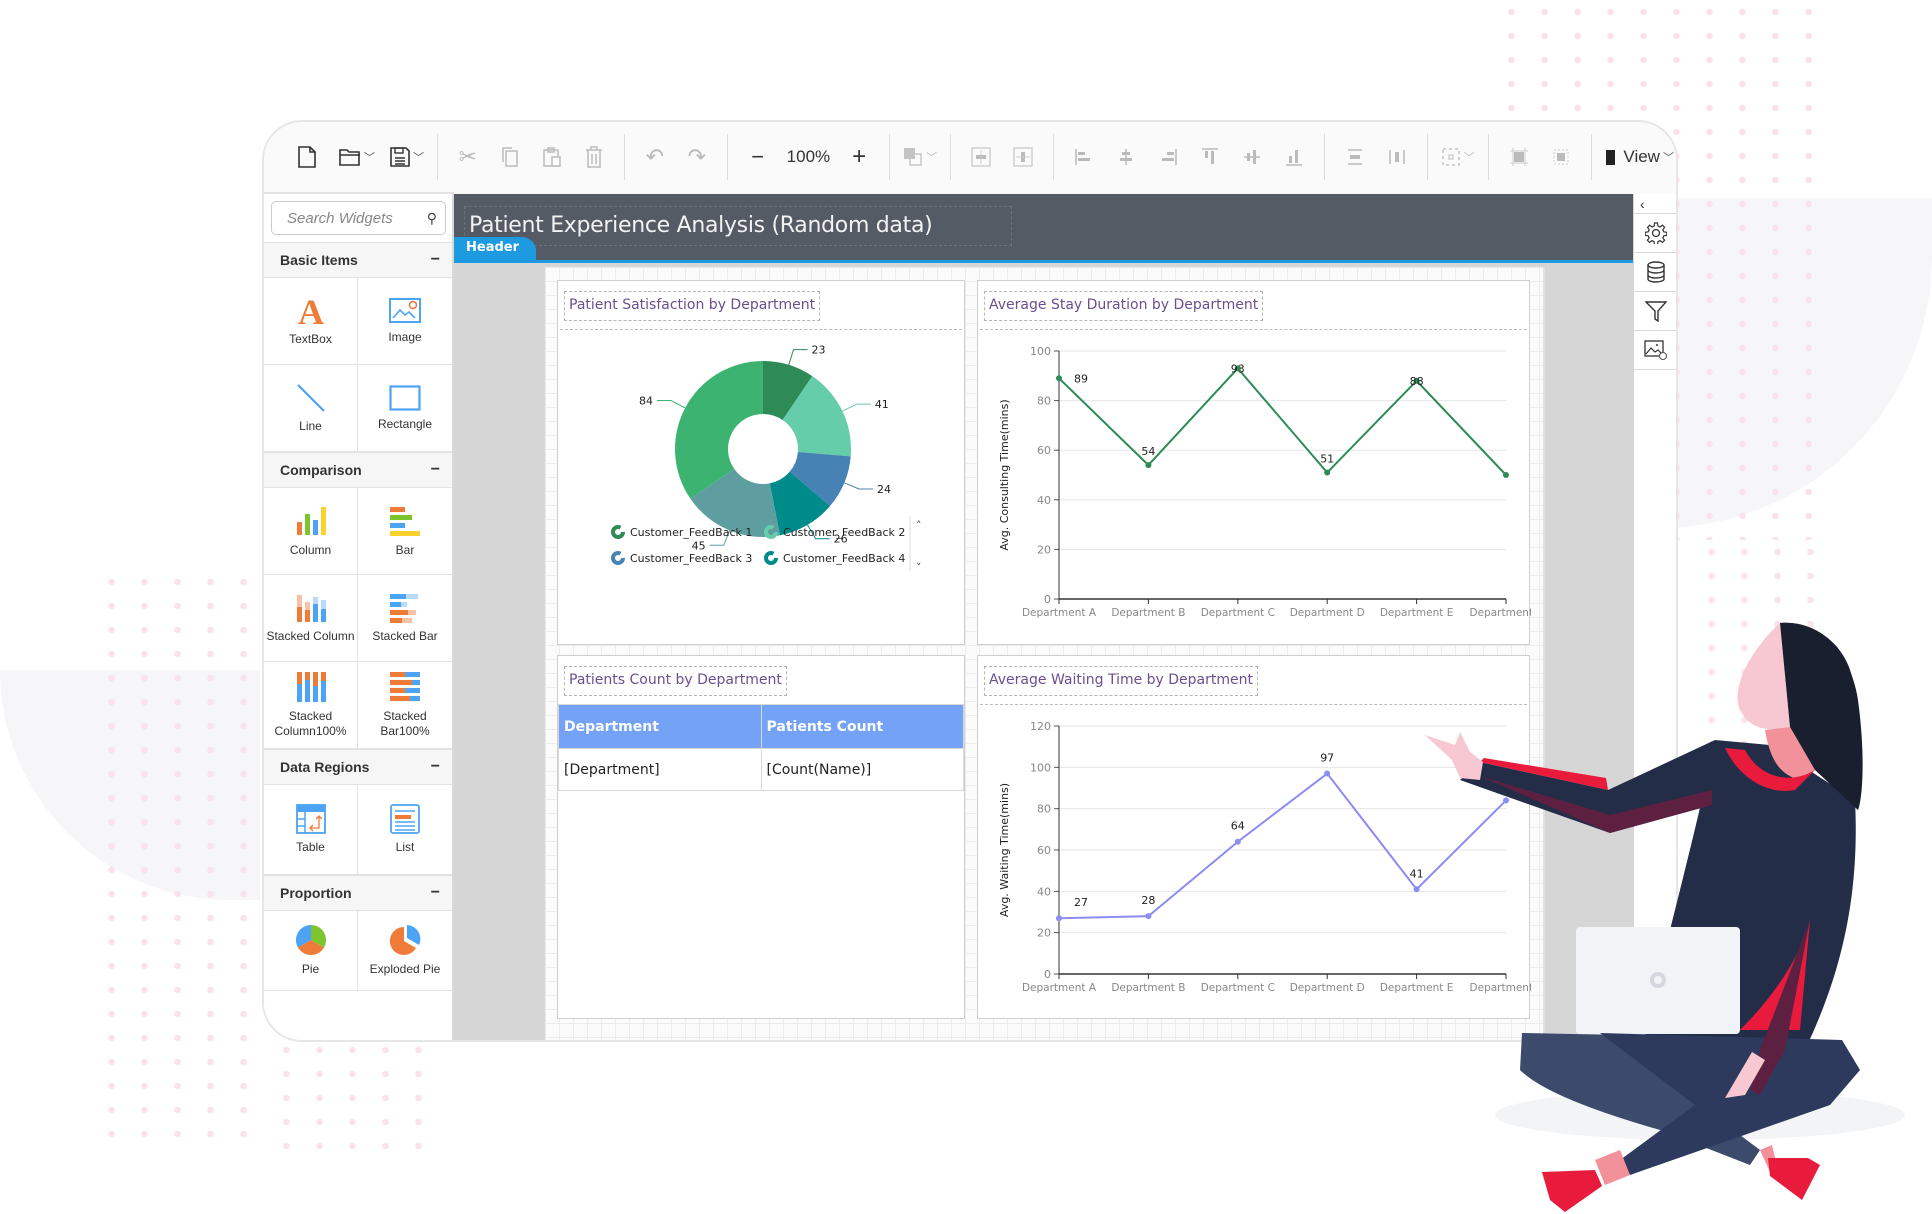  Describe the element at coordinates (405, 408) in the screenshot. I see `widget-rectangle: Rectangle` at that location.